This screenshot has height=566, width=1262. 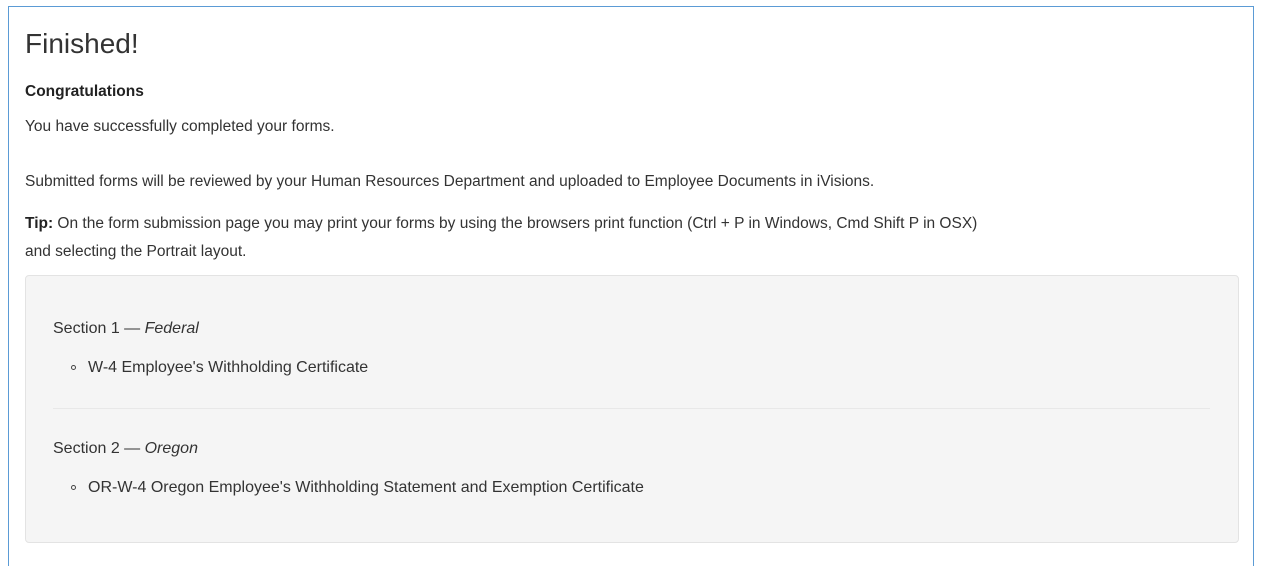 What do you see at coordinates (82, 43) in the screenshot?
I see `page-title: Finished!` at bounding box center [82, 43].